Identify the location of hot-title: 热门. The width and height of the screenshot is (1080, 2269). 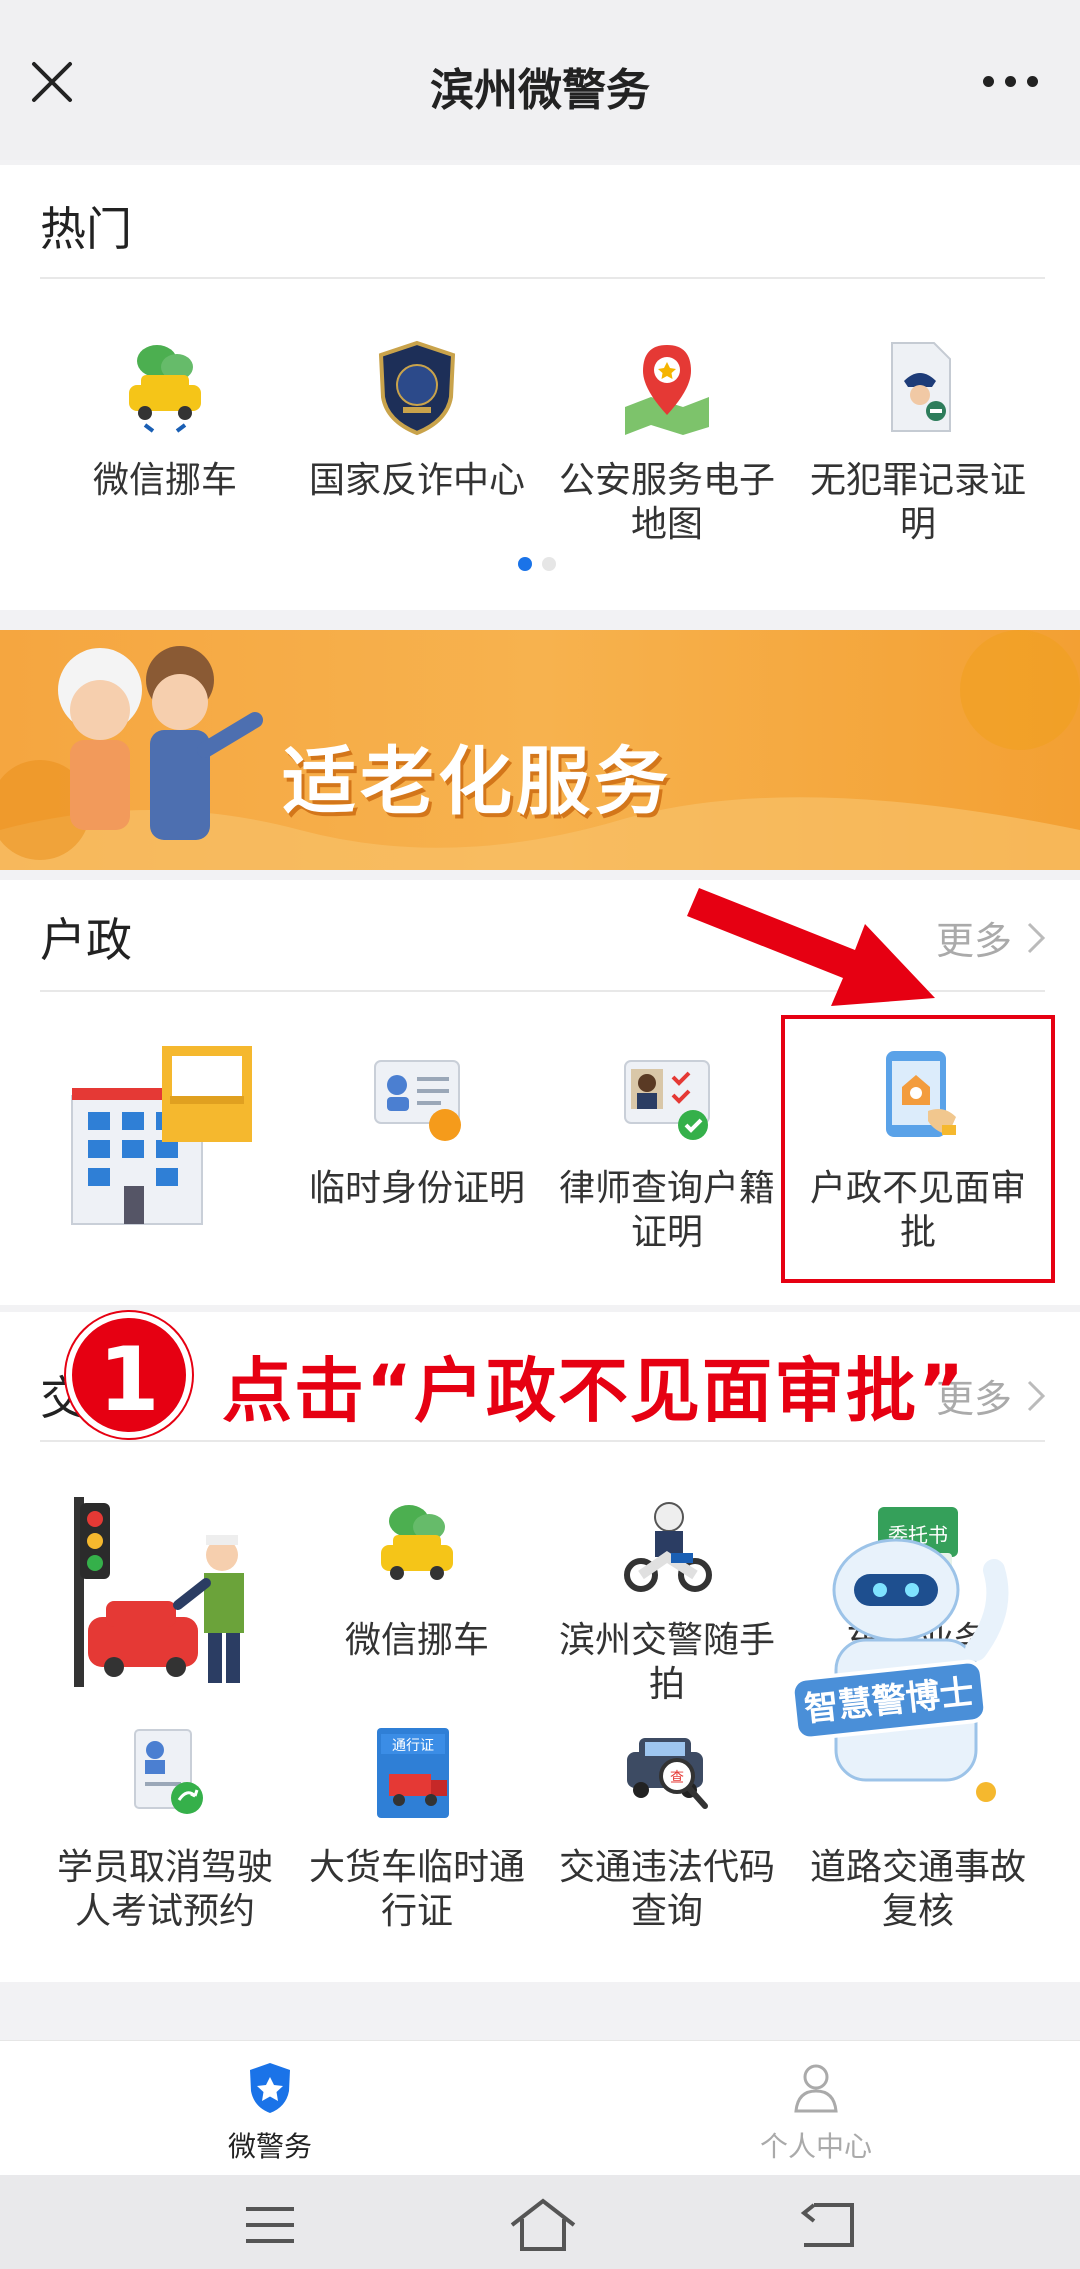
(86, 229).